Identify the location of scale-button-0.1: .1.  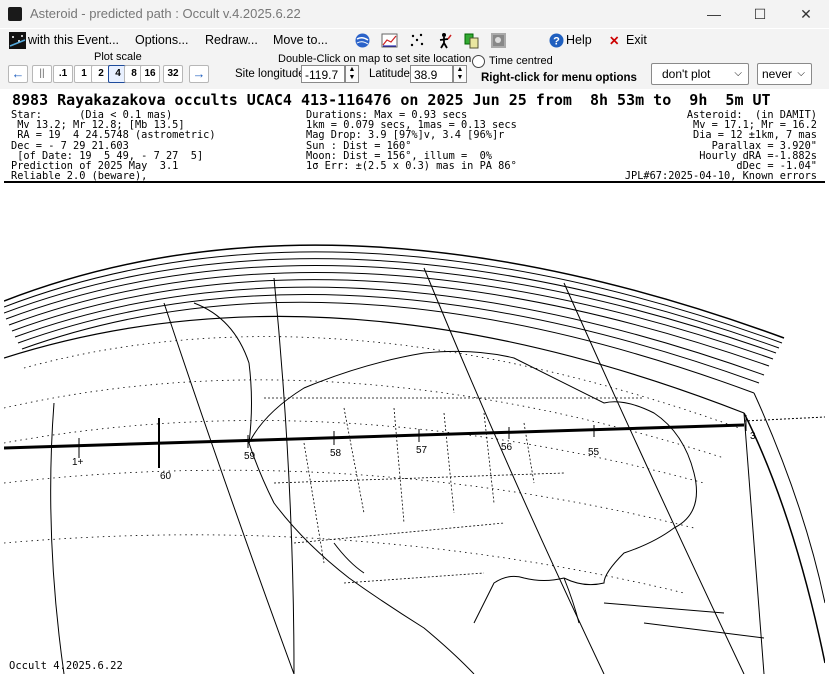
(63, 74).